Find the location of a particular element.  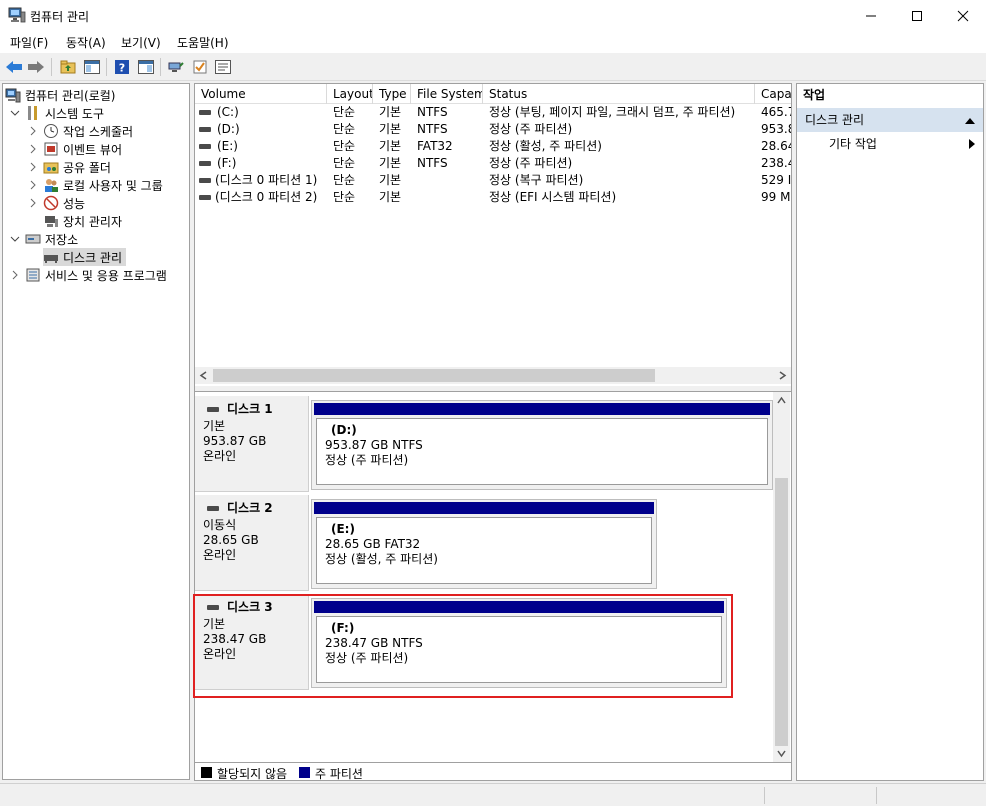

horizontal-scrollbar is located at coordinates (493, 375).